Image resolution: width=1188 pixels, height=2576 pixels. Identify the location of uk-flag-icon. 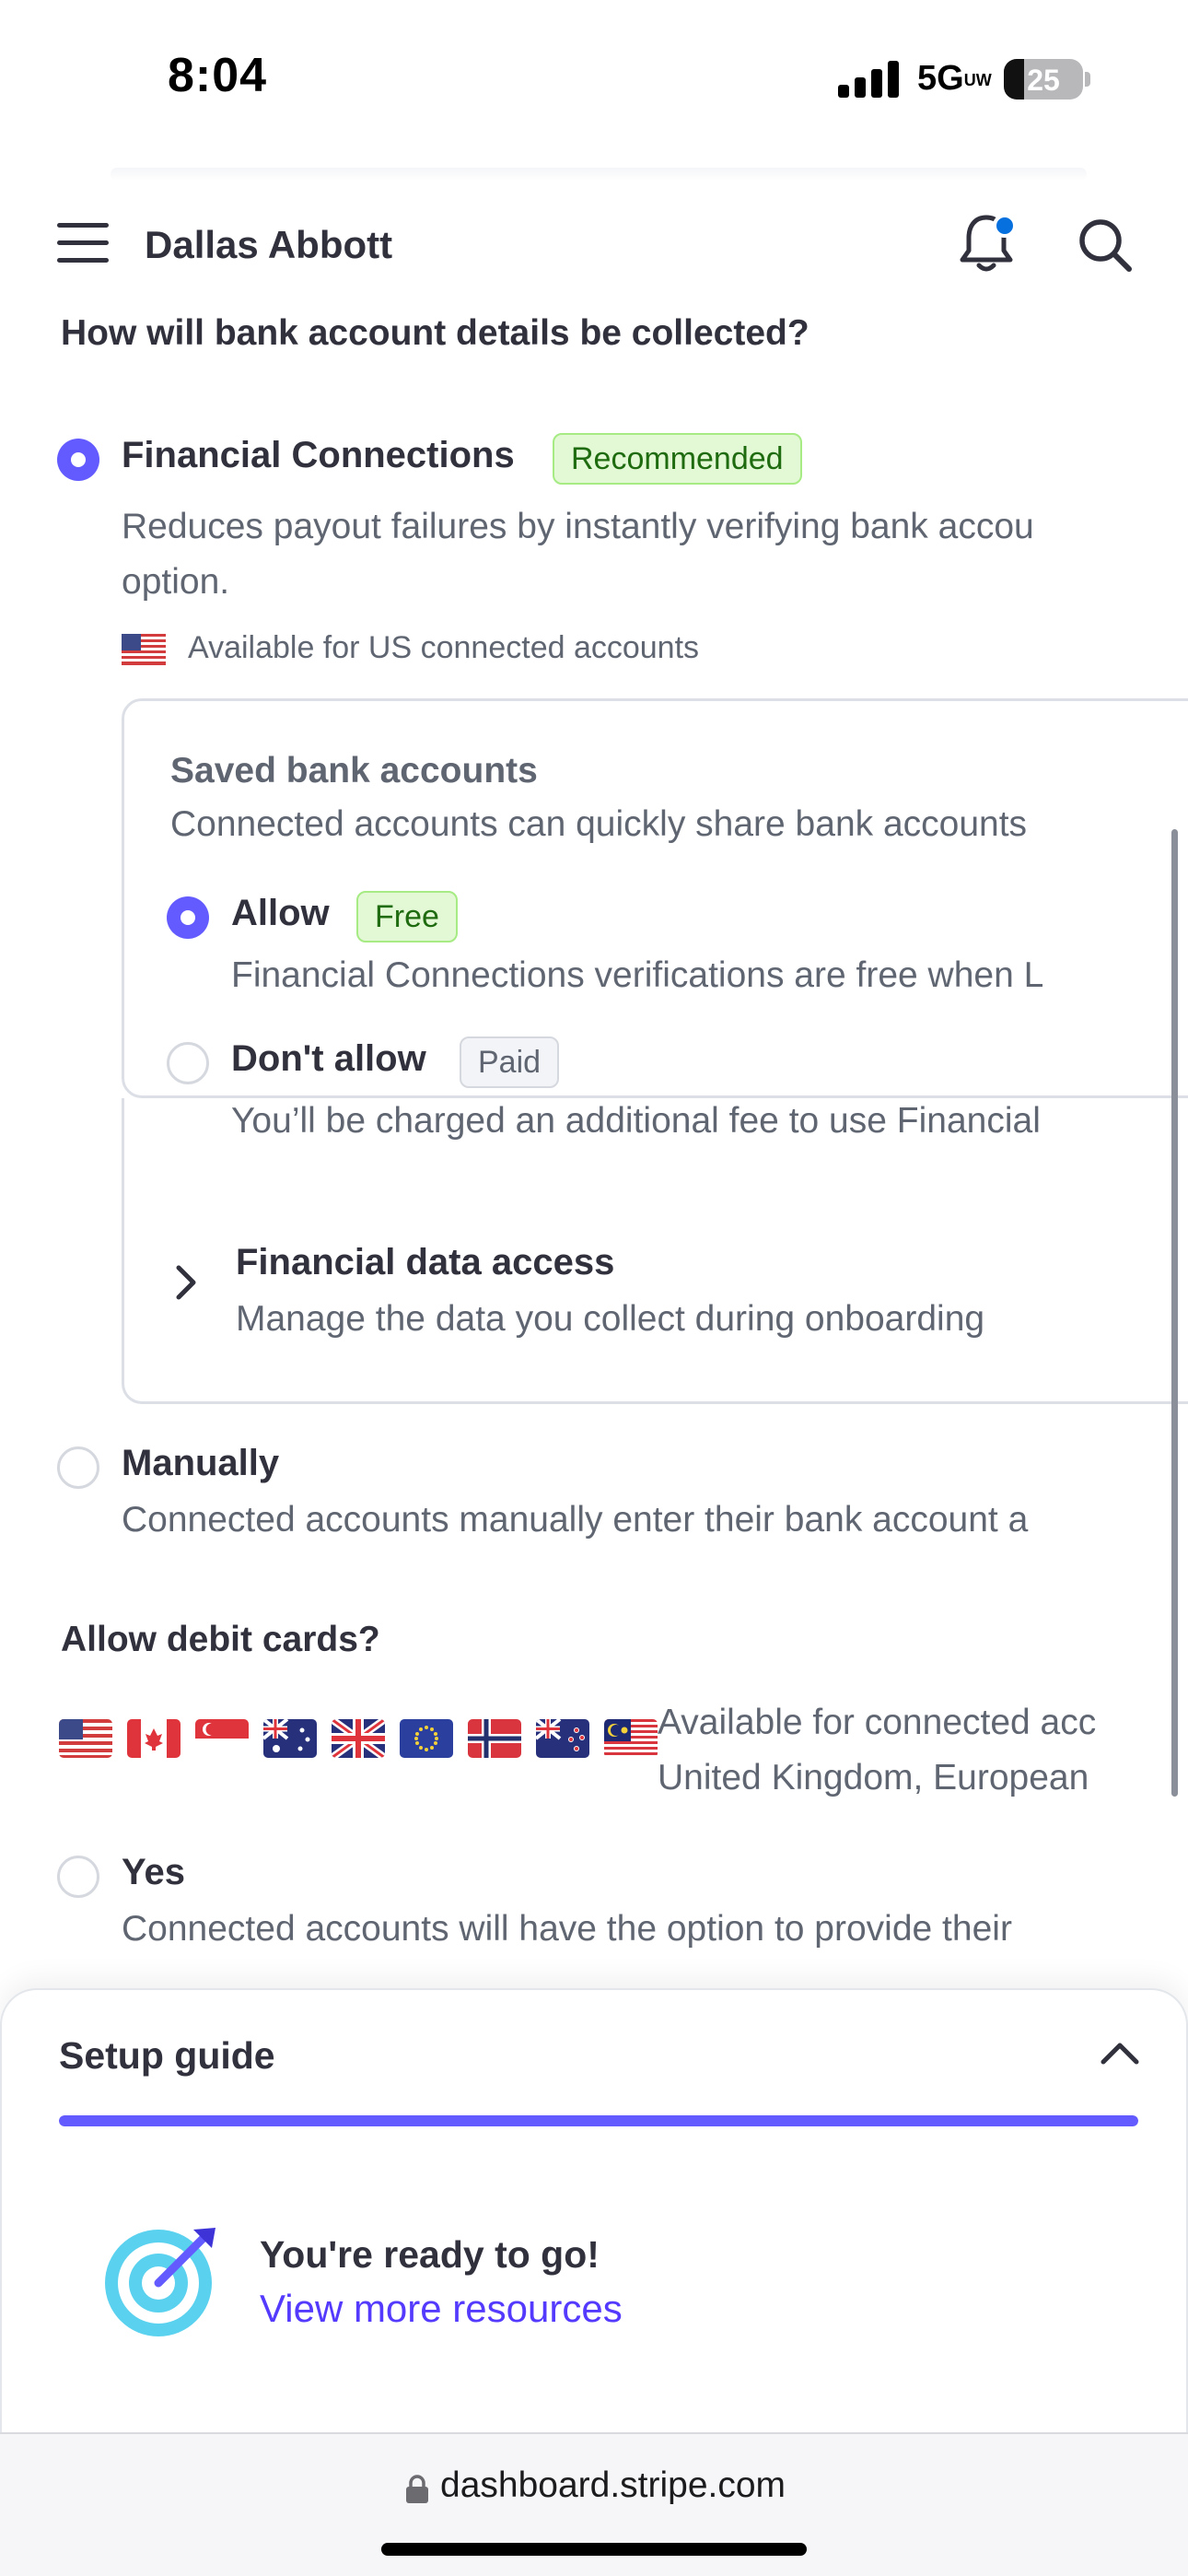
(358, 1738).